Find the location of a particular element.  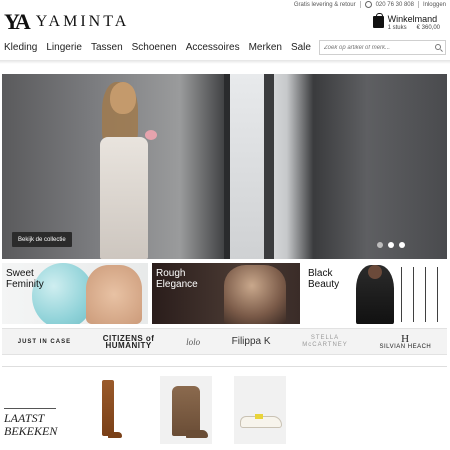

loafer-image is located at coordinates (261, 421).